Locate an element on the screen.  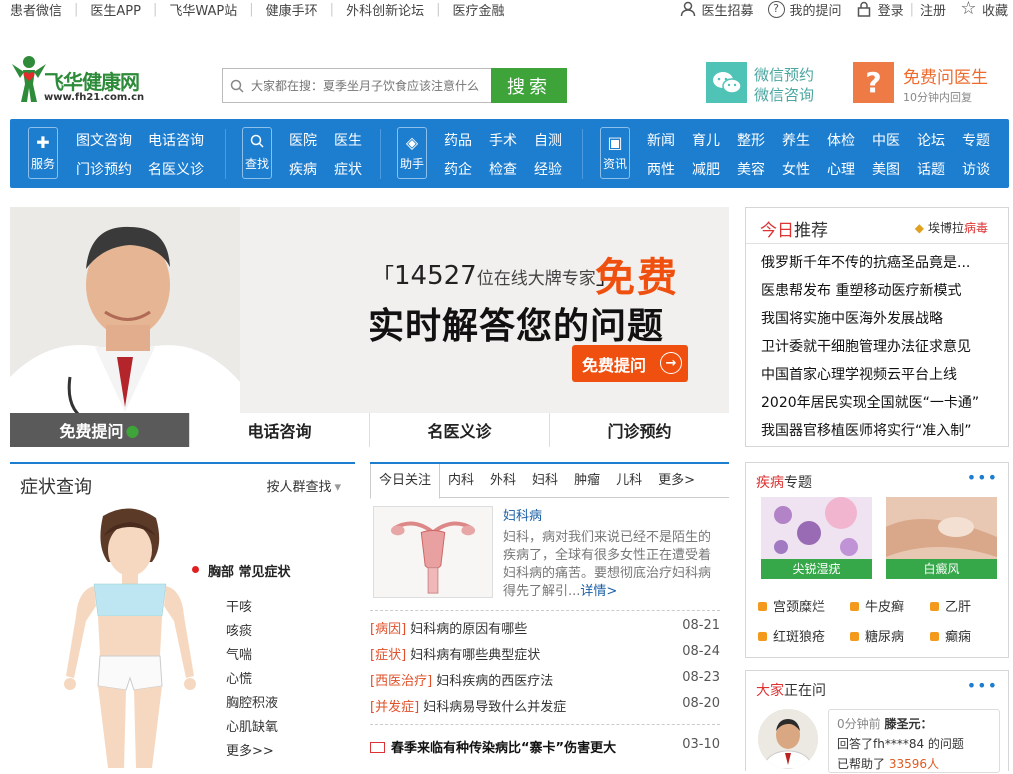
nav-link-interview: 访谈 is located at coordinates (976, 169).